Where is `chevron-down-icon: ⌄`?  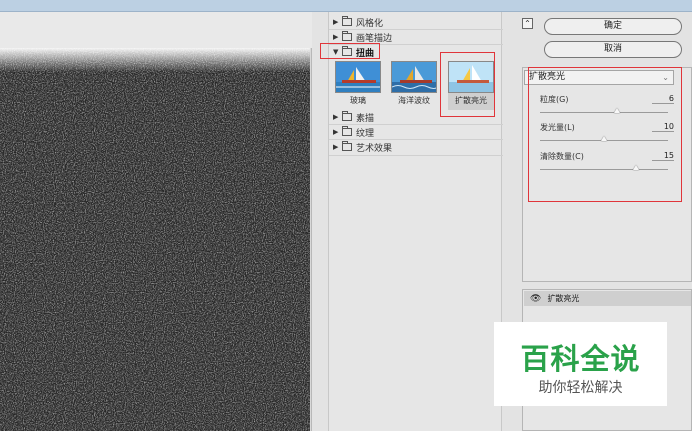 chevron-down-icon: ⌄ is located at coordinates (665, 77).